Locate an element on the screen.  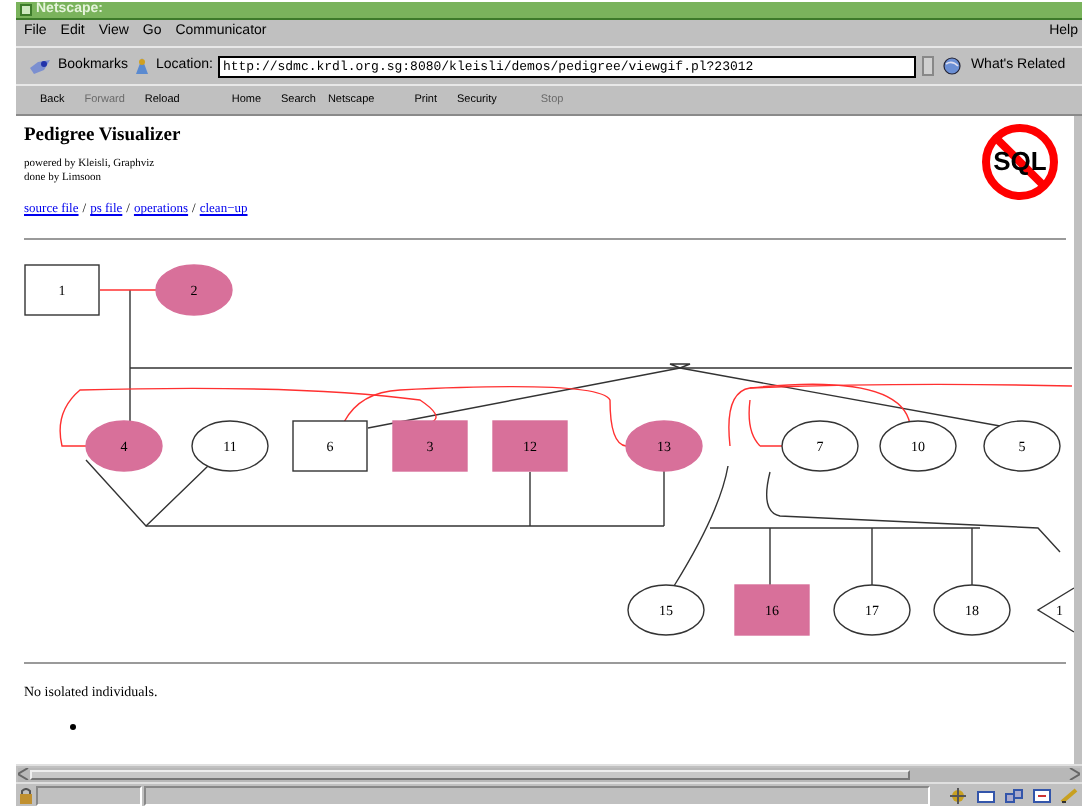
window-menu-icon is located at coordinates (26, 10).